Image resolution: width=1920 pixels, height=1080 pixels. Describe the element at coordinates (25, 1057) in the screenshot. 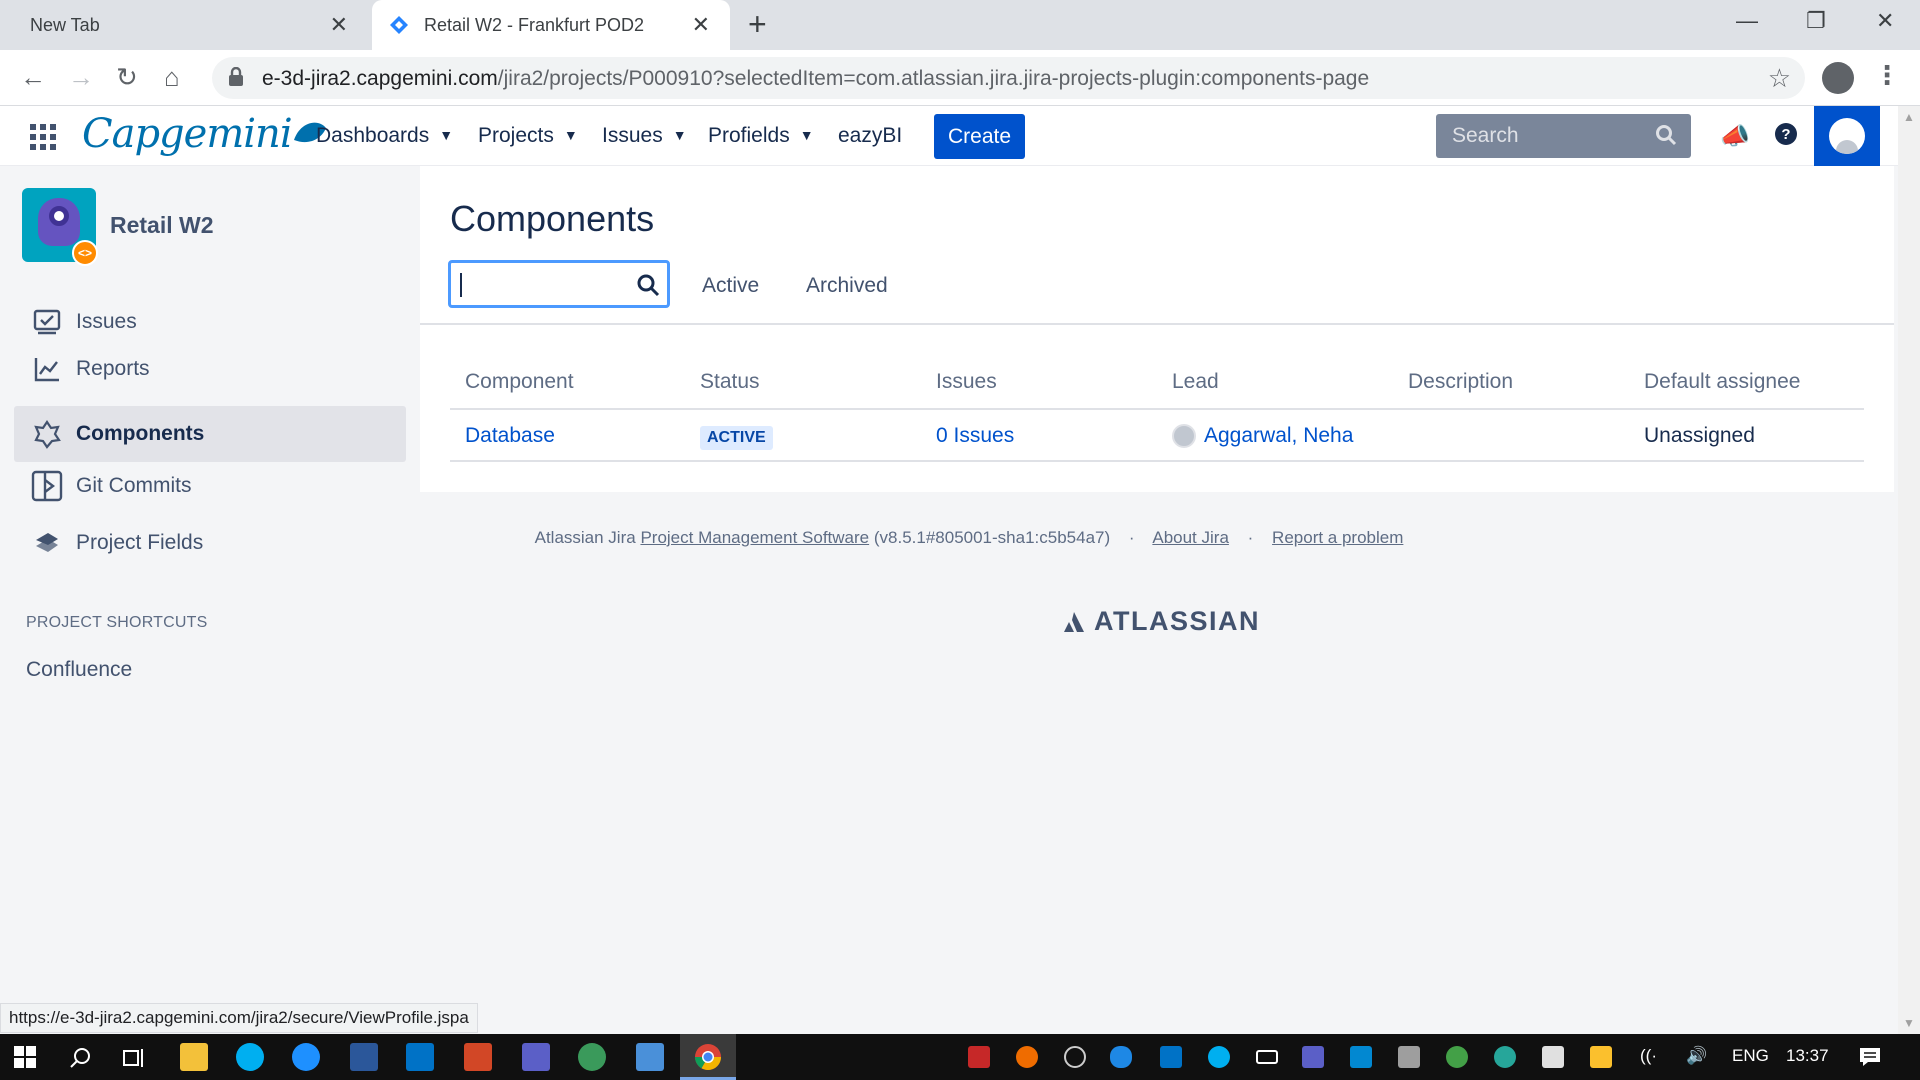

I see `windows-start-icon` at that location.